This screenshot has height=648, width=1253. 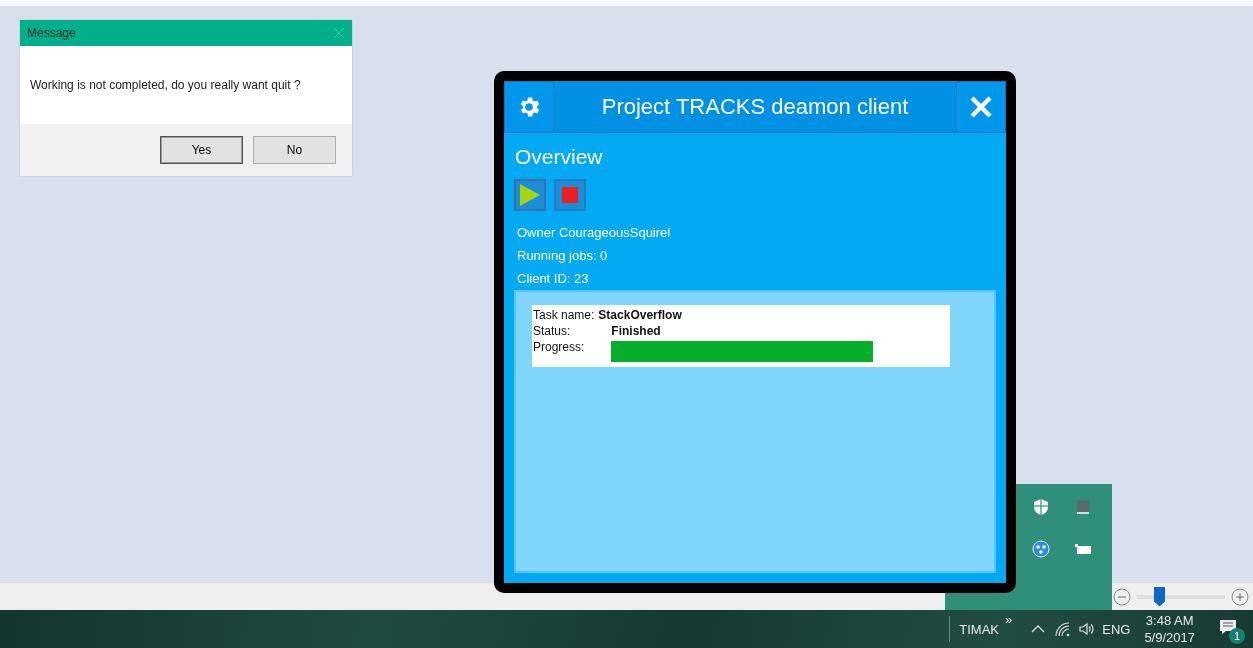 I want to click on info-text: Running jobs: 0, so click(x=563, y=256).